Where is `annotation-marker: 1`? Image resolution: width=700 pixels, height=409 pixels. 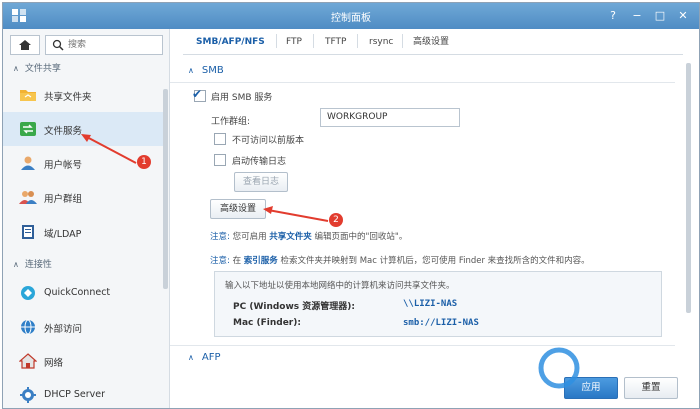
annotation-marker: 1 is located at coordinates (144, 162).